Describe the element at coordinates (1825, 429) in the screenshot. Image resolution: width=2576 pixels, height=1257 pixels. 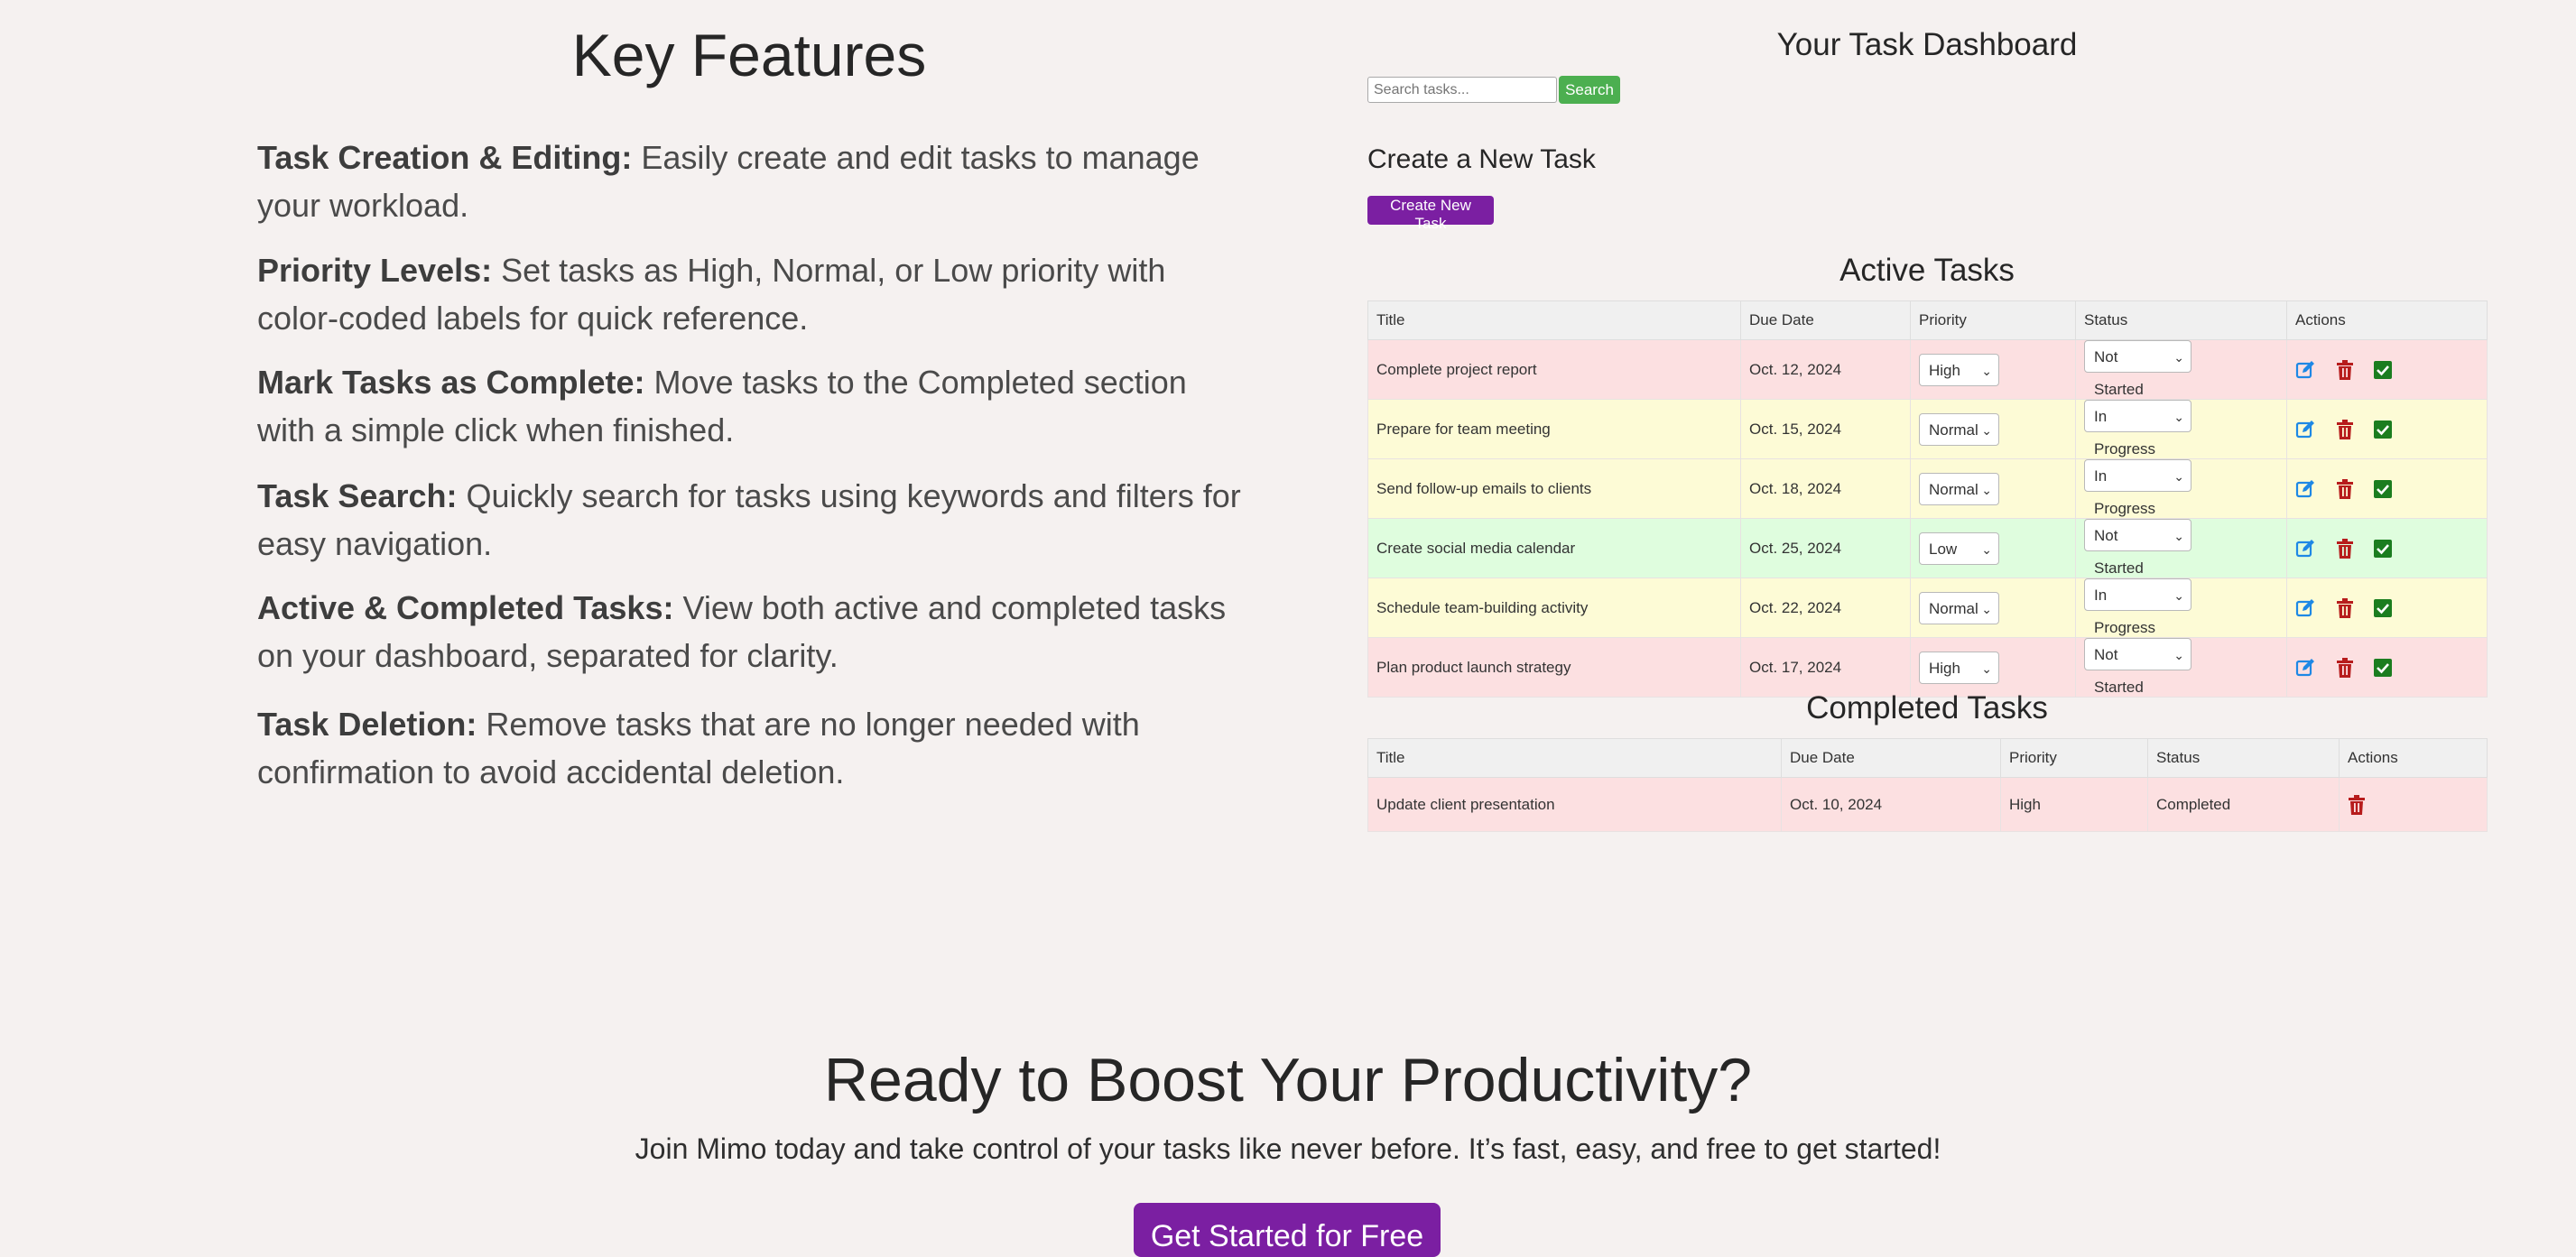
I see `task-due-date: Oct. 15, 2024` at that location.